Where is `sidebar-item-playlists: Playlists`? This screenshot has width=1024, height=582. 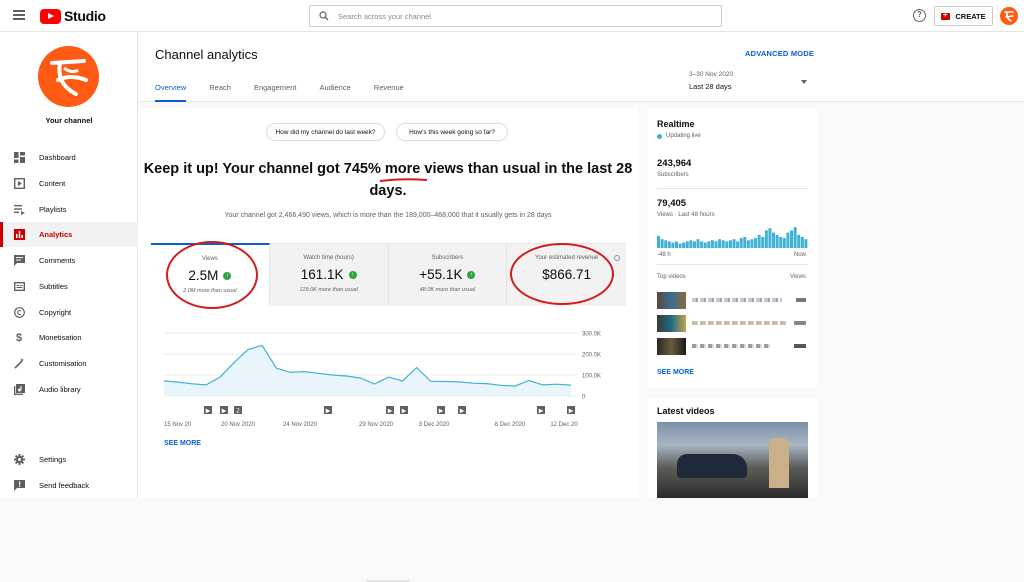 sidebar-item-playlists: Playlists is located at coordinates (69, 209).